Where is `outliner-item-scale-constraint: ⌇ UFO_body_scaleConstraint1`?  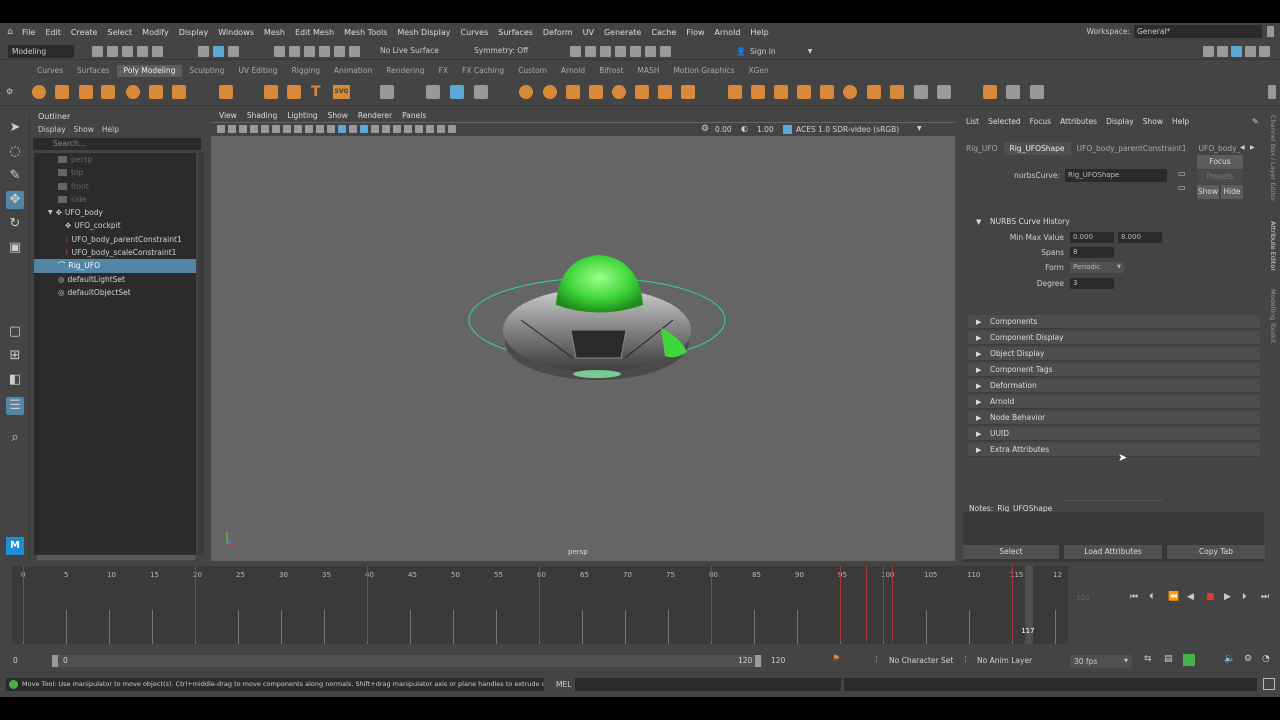 outliner-item-scale-constraint: ⌇ UFO_body_scaleConstraint1 is located at coordinates (115, 252).